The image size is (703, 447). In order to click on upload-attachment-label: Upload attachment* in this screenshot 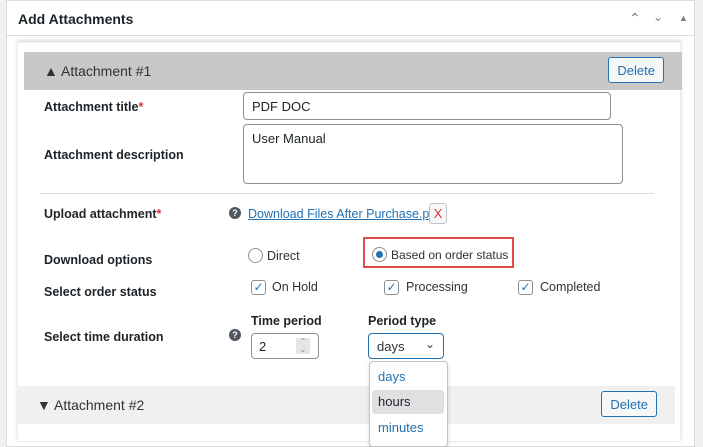, I will do `click(103, 214)`.